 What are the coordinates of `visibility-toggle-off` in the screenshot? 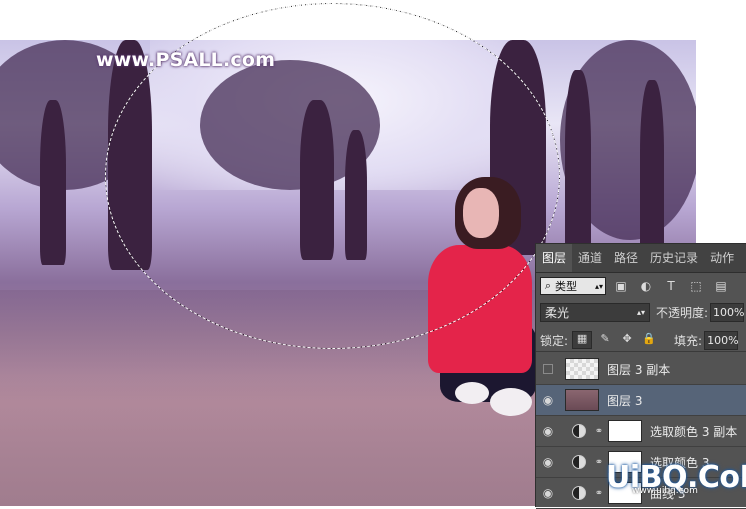 It's located at (548, 369).